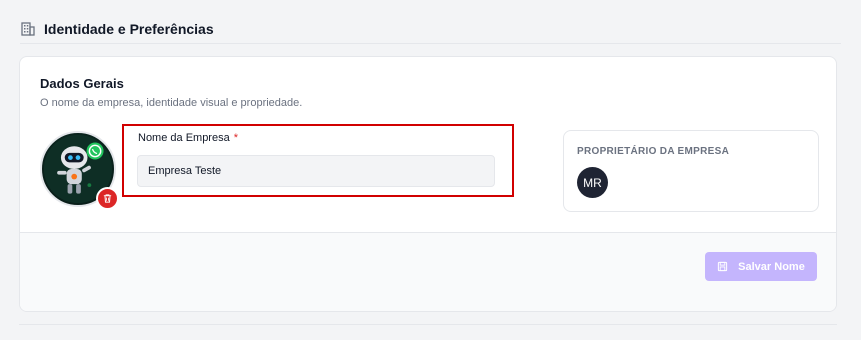 The height and width of the screenshot is (340, 861). I want to click on owner-label: PROPRIETÁRIO DA EMPRESA, so click(653, 151).